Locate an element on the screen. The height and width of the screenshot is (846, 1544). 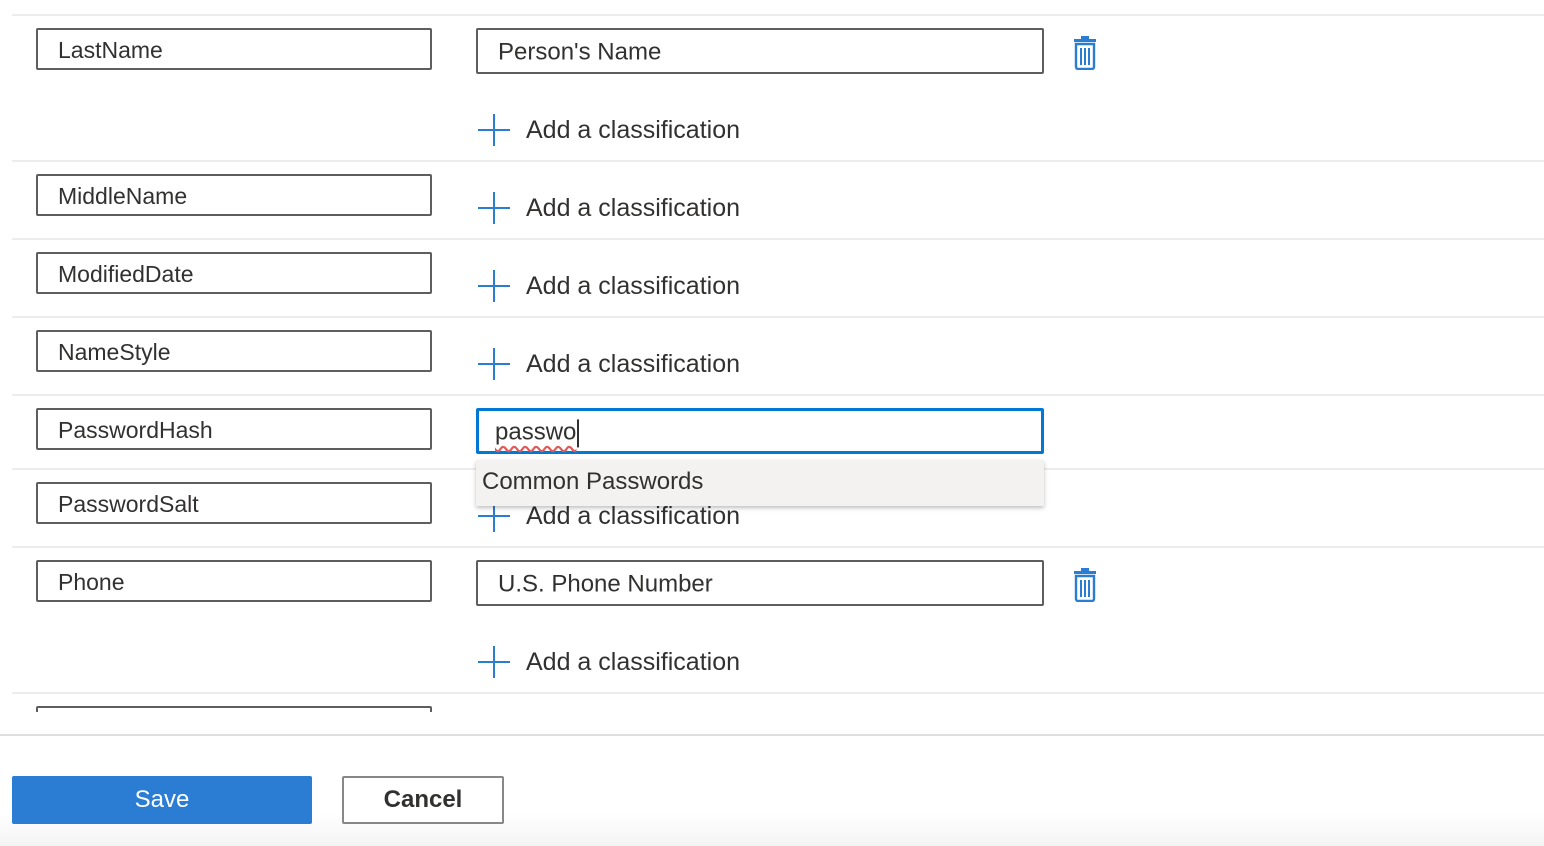
column-name-field: PasswordSalt is located at coordinates (234, 503).